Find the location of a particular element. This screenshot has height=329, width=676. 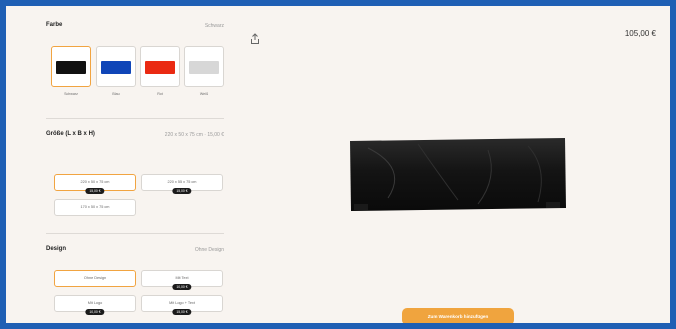

swatch-label: Blau is located at coordinates (116, 94).